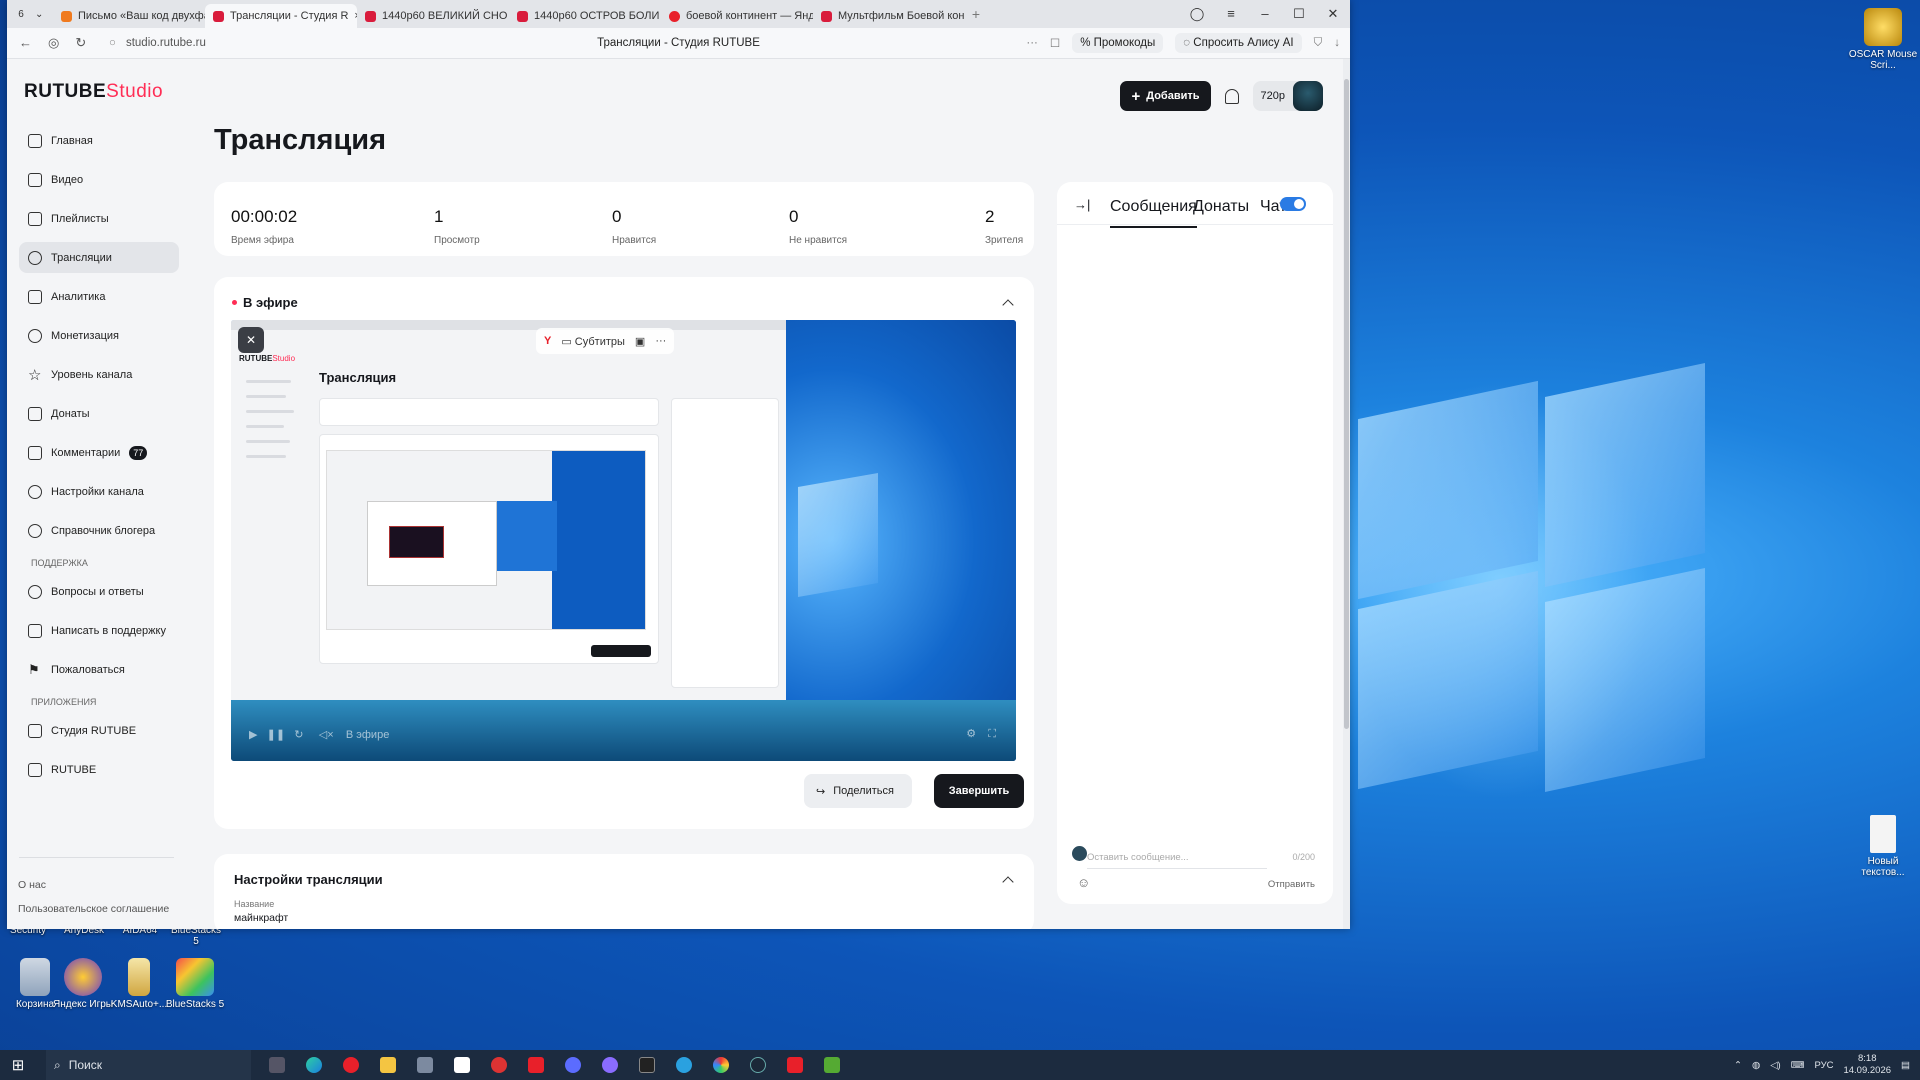  Describe the element at coordinates (148, 1065) in the screenshot. I see `taskbar-search: ⌕ Поиск` at that location.